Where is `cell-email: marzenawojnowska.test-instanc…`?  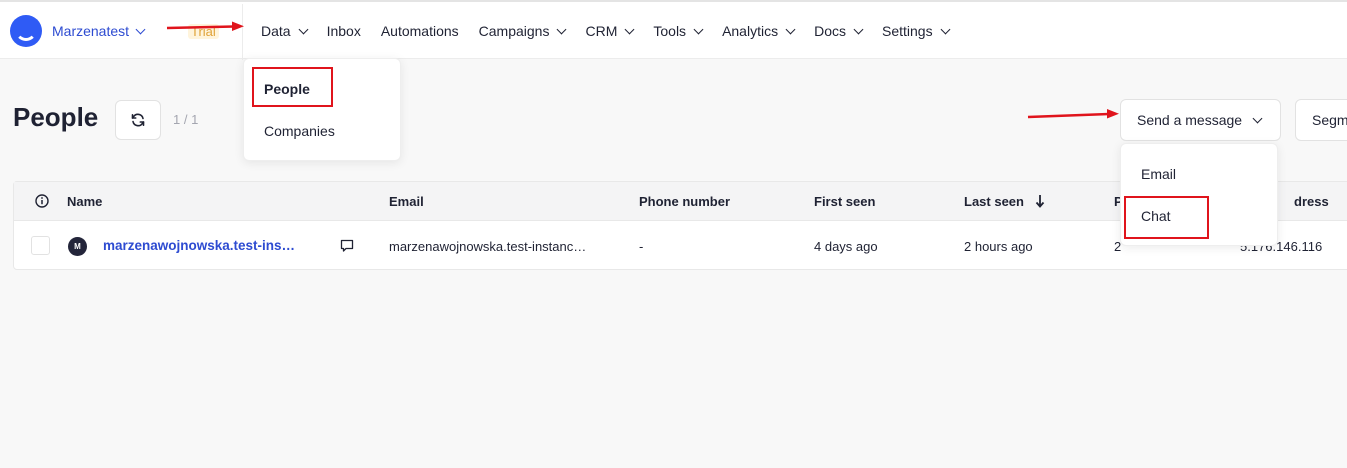 cell-email: marzenawojnowska.test-instanc… is located at coordinates (488, 246).